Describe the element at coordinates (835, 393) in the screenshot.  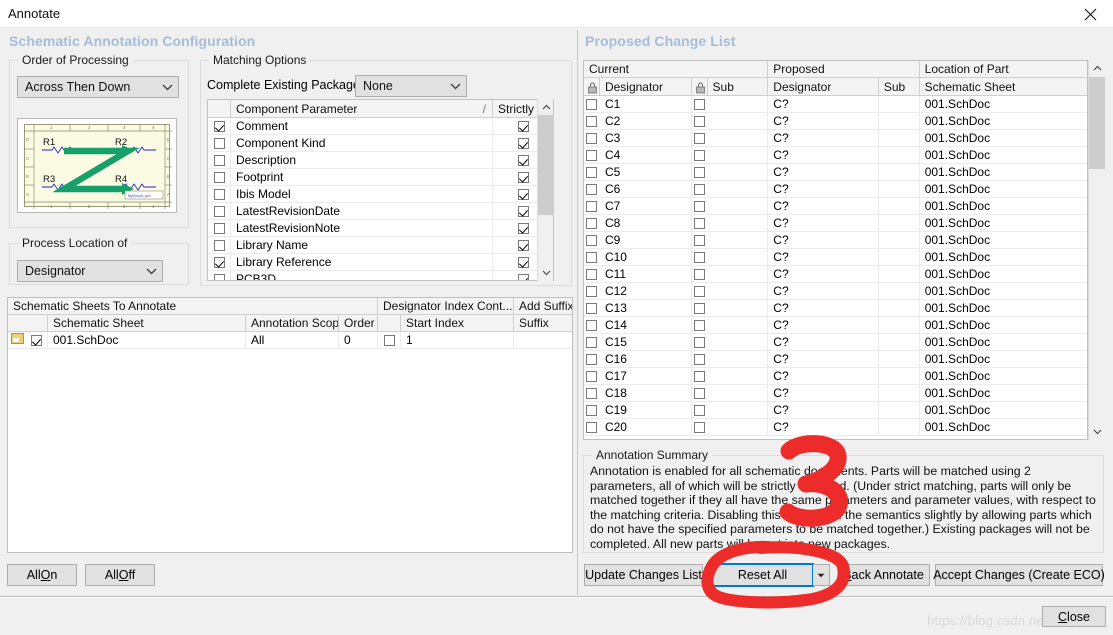
I see `proposed-change-row: C18 C? 001.SchDoc` at that location.